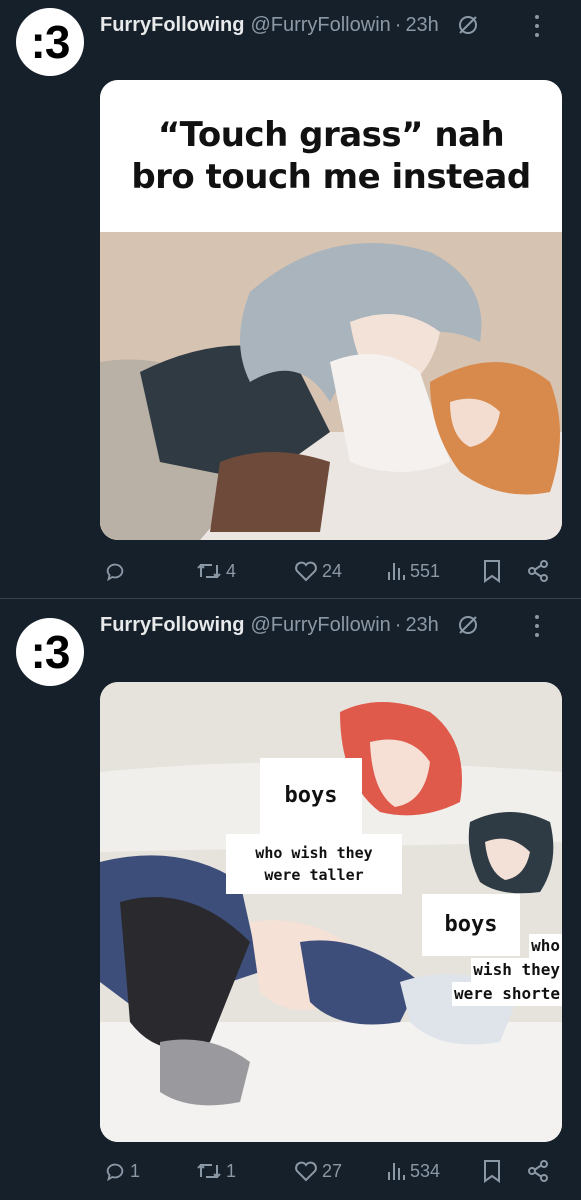 The width and height of the screenshot is (581, 1200). What do you see at coordinates (314, 853) in the screenshot?
I see `meme-label-line: who wish they` at bounding box center [314, 853].